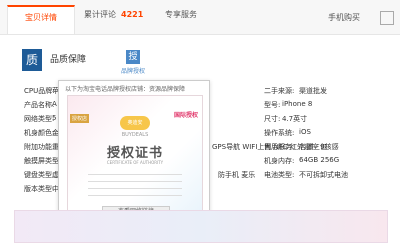 Image resolution: width=400 pixels, height=243 pixels. What do you see at coordinates (279, 91) in the screenshot?
I see `attr-key: 二手来源:` at bounding box center [279, 91].